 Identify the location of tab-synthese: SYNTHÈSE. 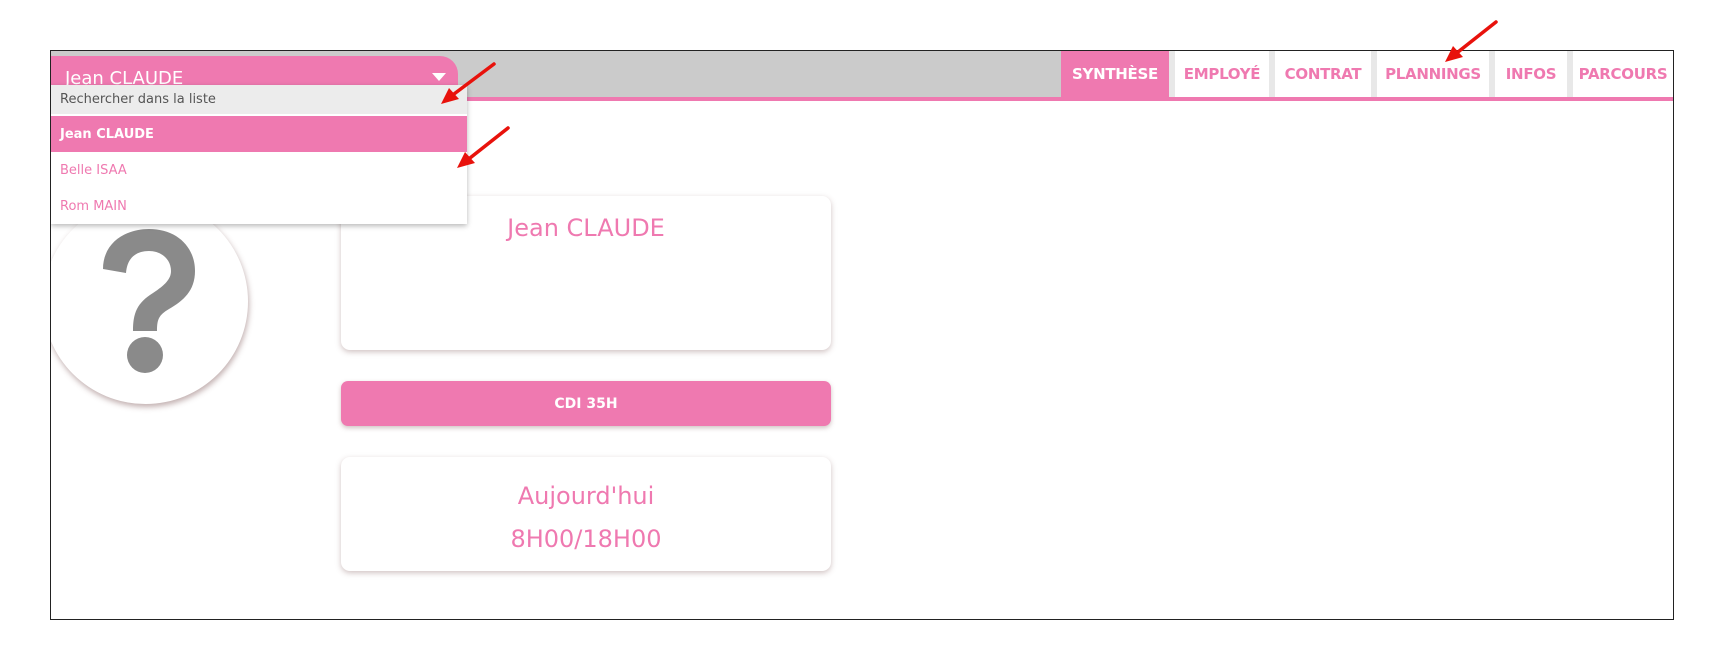
(1115, 74).